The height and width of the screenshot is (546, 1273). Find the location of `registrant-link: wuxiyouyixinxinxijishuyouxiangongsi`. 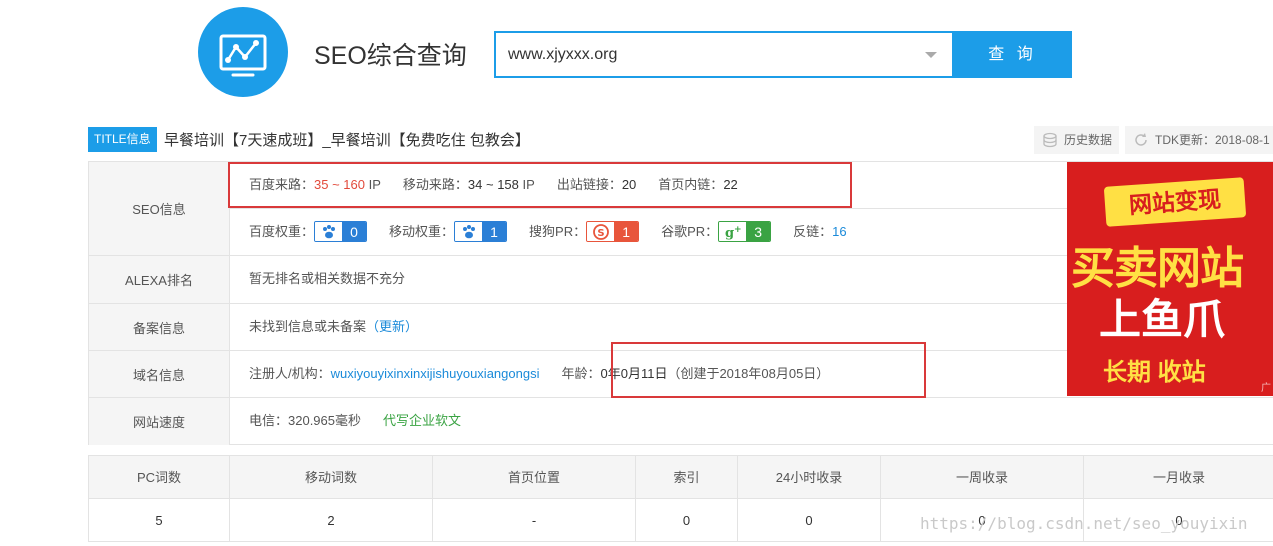

registrant-link: wuxiyouyixinxinxijishuyouxiangongsi is located at coordinates (435, 373).